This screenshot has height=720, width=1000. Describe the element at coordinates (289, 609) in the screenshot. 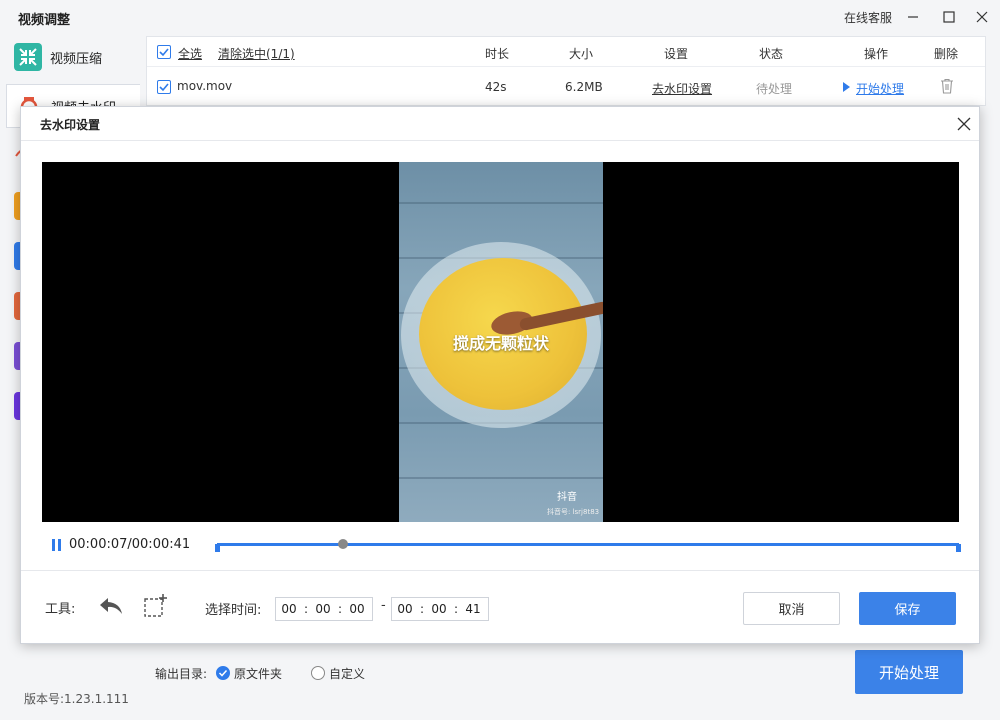

I see `start-hours: 00` at that location.